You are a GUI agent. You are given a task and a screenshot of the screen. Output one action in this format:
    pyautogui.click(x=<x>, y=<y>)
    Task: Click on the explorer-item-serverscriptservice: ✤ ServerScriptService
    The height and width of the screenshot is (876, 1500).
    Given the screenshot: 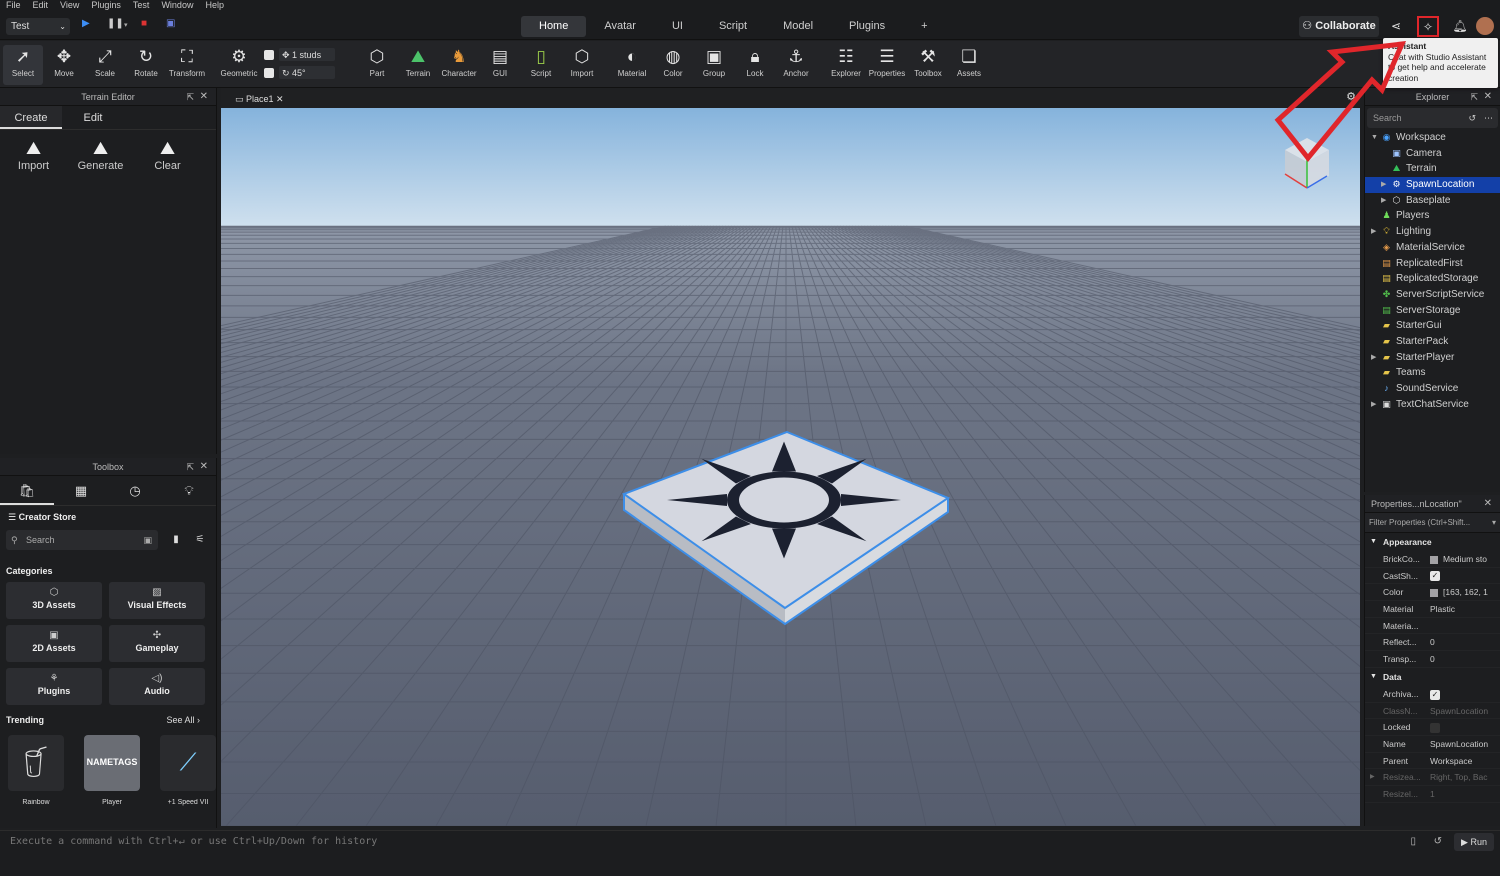 What is the action you would take?
    pyautogui.click(x=1432, y=295)
    